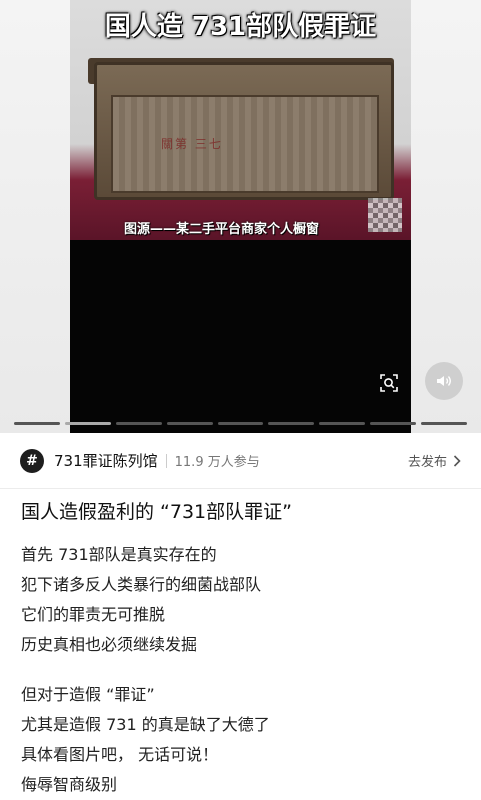 Image resolution: width=481 pixels, height=800 pixels. I want to click on publish-label: 去发布, so click(427, 462).